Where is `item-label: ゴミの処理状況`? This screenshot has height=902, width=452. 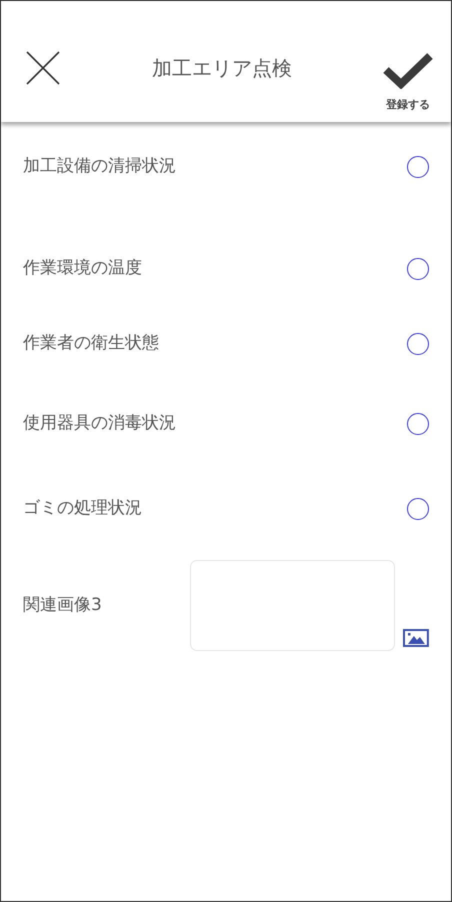 item-label: ゴミの処理状況 is located at coordinates (82, 508).